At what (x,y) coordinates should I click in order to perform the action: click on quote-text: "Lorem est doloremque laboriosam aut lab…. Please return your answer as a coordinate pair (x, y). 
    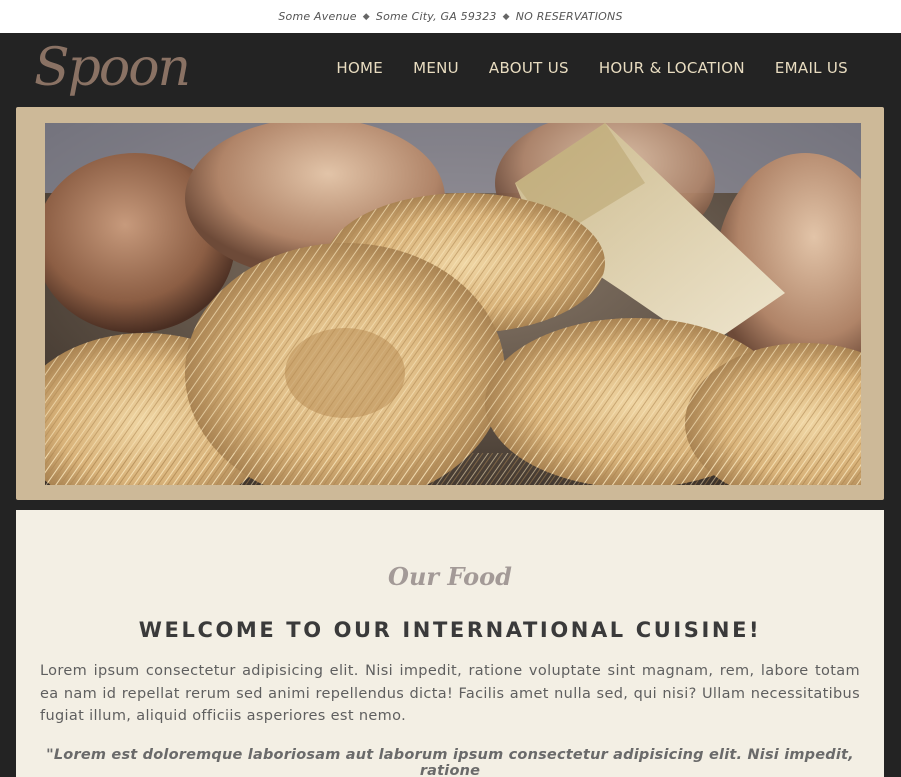
    Looking at the image, I should click on (450, 762).